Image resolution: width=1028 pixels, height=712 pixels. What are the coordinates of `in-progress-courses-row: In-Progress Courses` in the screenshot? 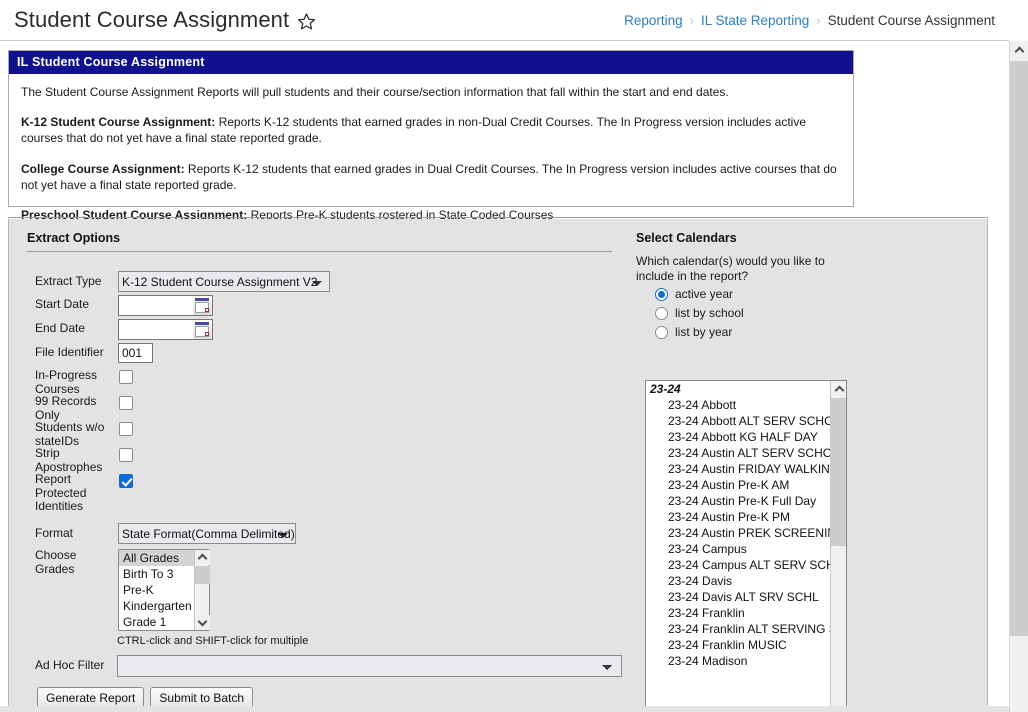 It's located at (84, 382).